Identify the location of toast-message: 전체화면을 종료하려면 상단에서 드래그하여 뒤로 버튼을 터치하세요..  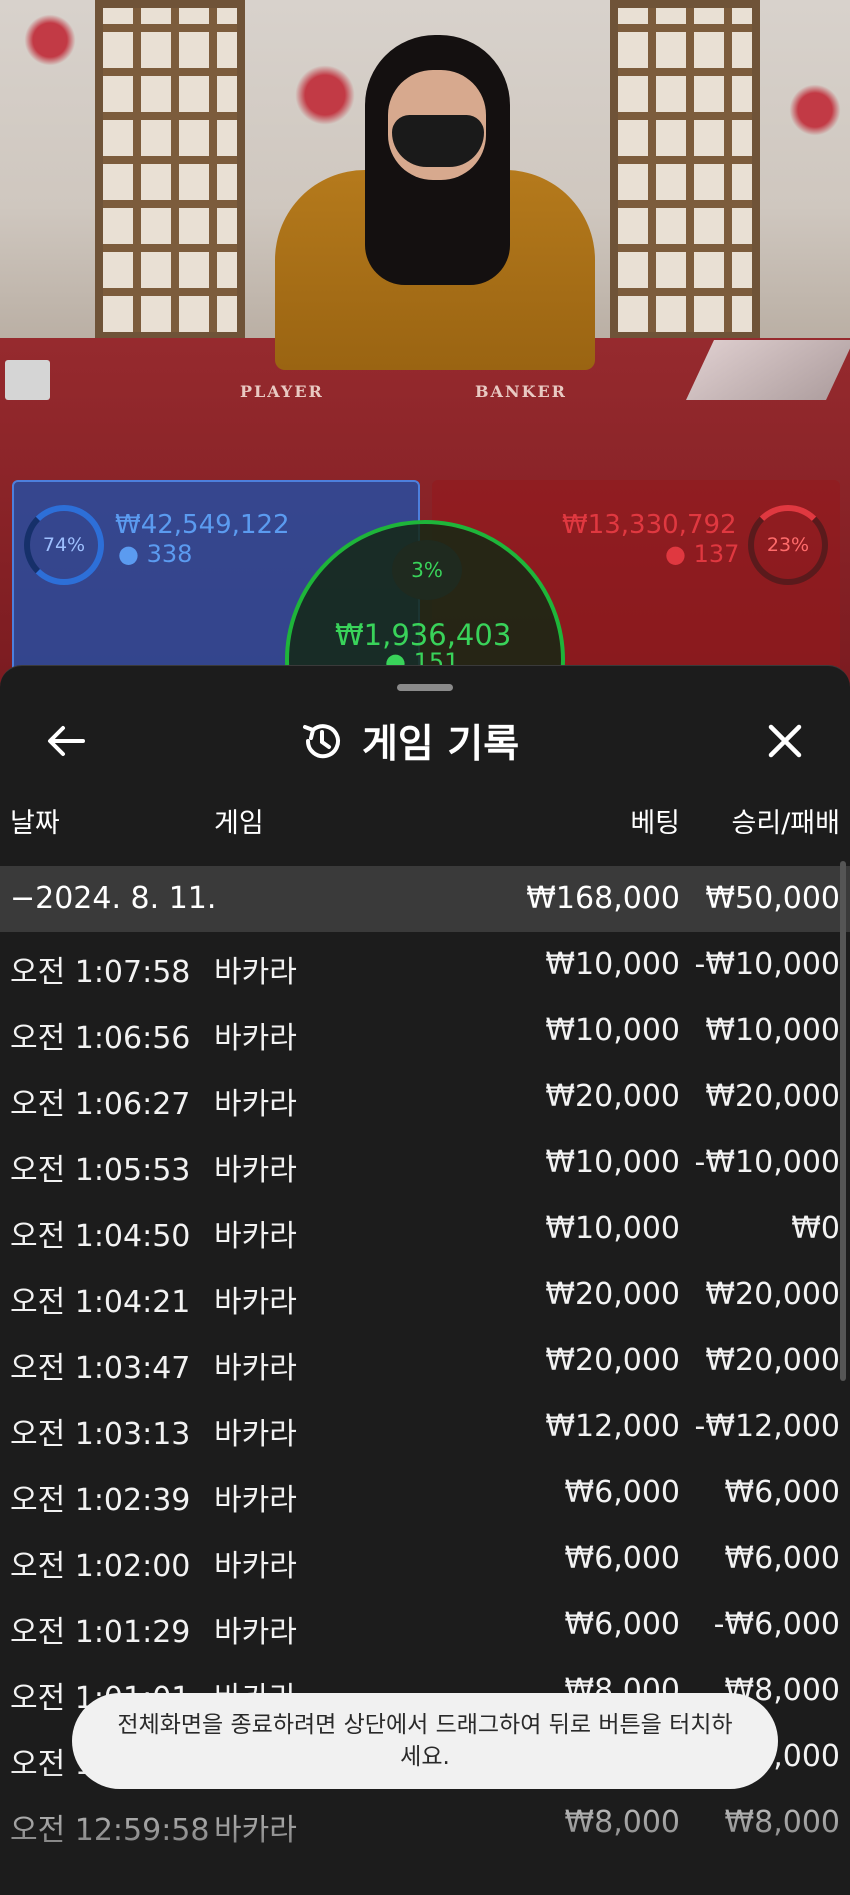
(425, 1741).